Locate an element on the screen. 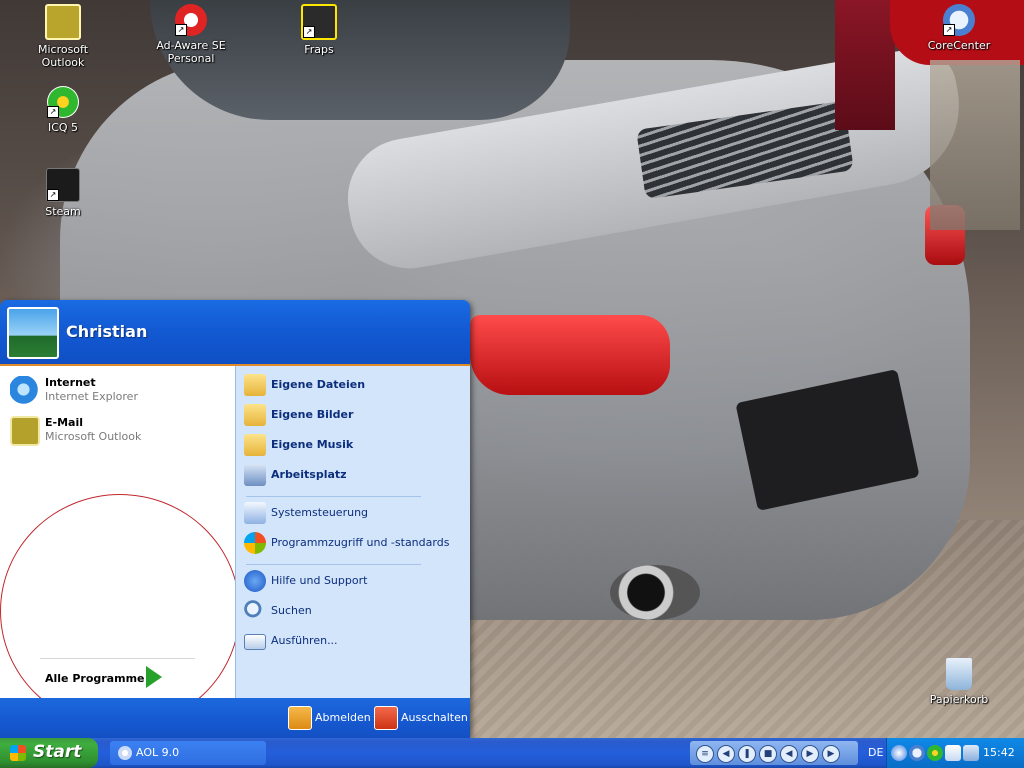 The width and height of the screenshot is (1024, 768). key-icon is located at coordinates (300, 718).